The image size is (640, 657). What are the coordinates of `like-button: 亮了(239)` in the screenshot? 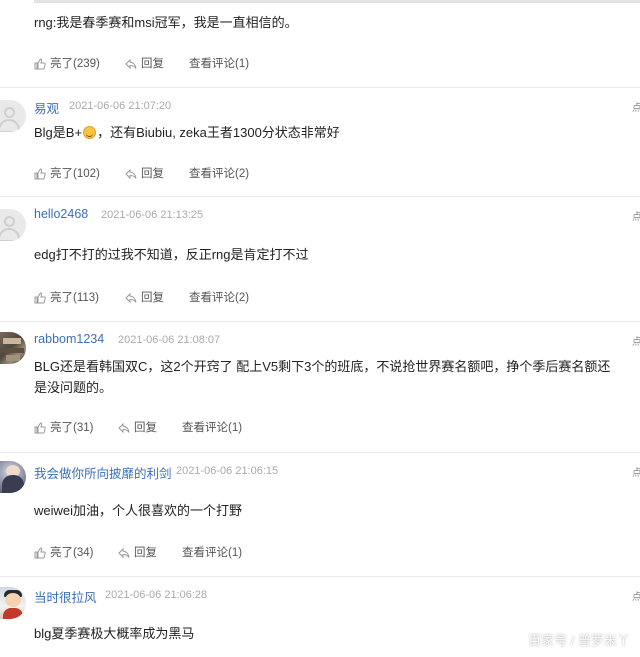 It's located at (67, 63).